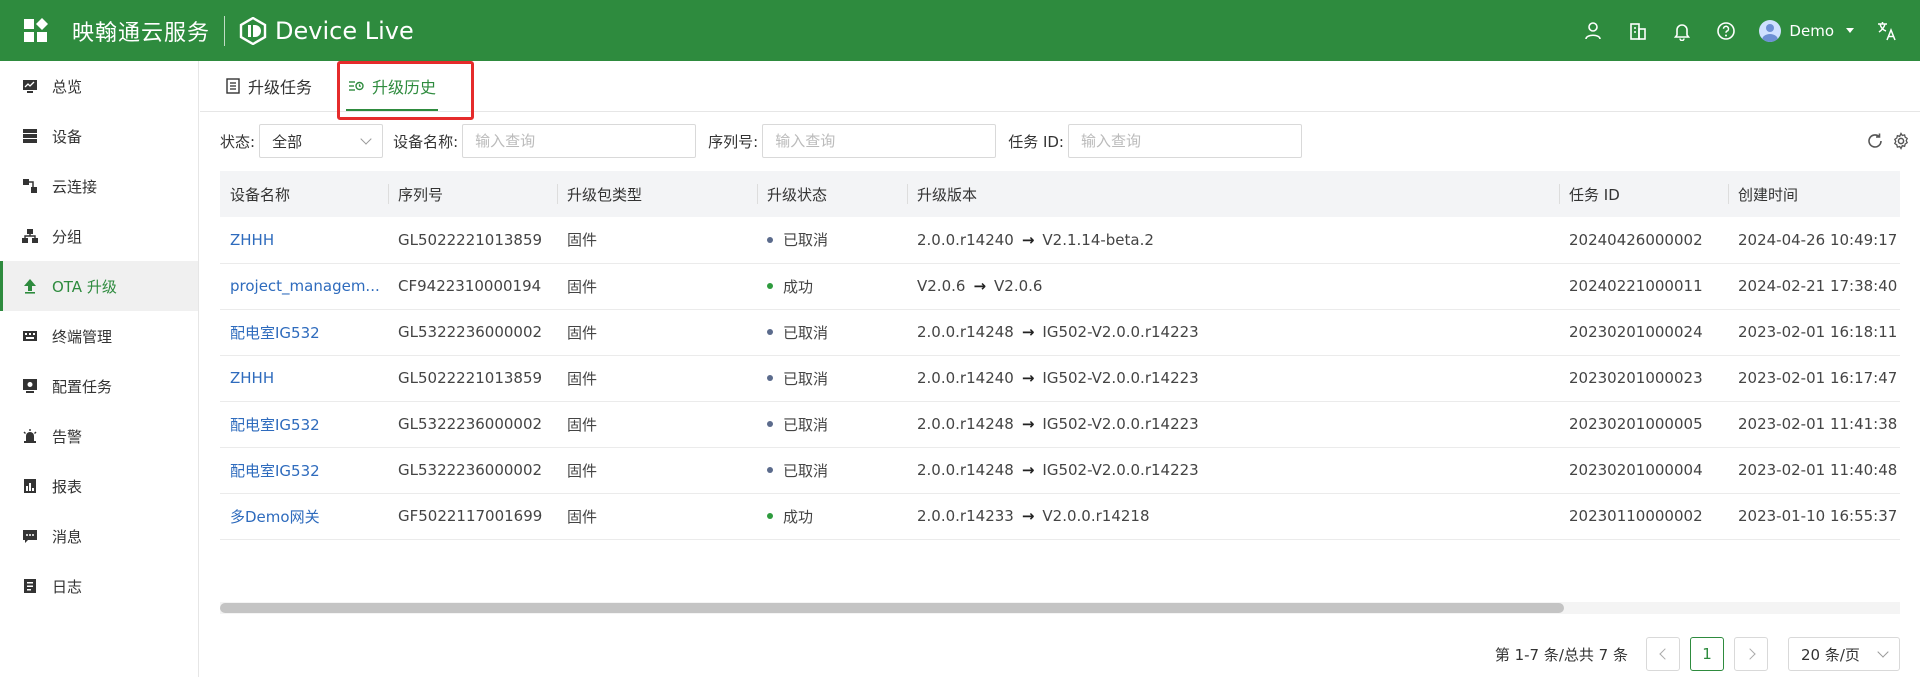 The width and height of the screenshot is (1920, 677). What do you see at coordinates (1770, 30) in the screenshot?
I see `avatar` at bounding box center [1770, 30].